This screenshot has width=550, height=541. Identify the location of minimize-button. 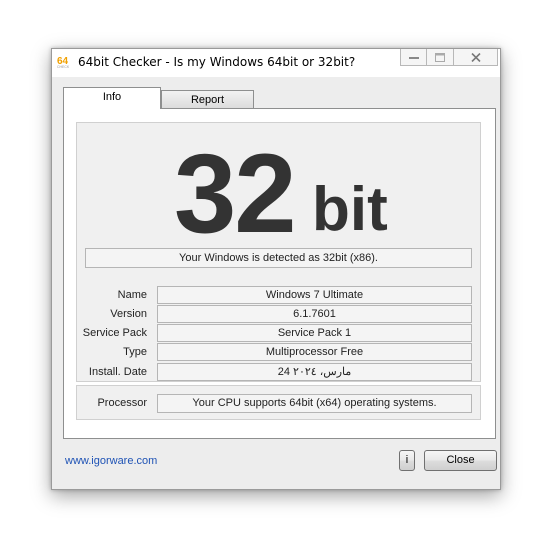
(413, 57).